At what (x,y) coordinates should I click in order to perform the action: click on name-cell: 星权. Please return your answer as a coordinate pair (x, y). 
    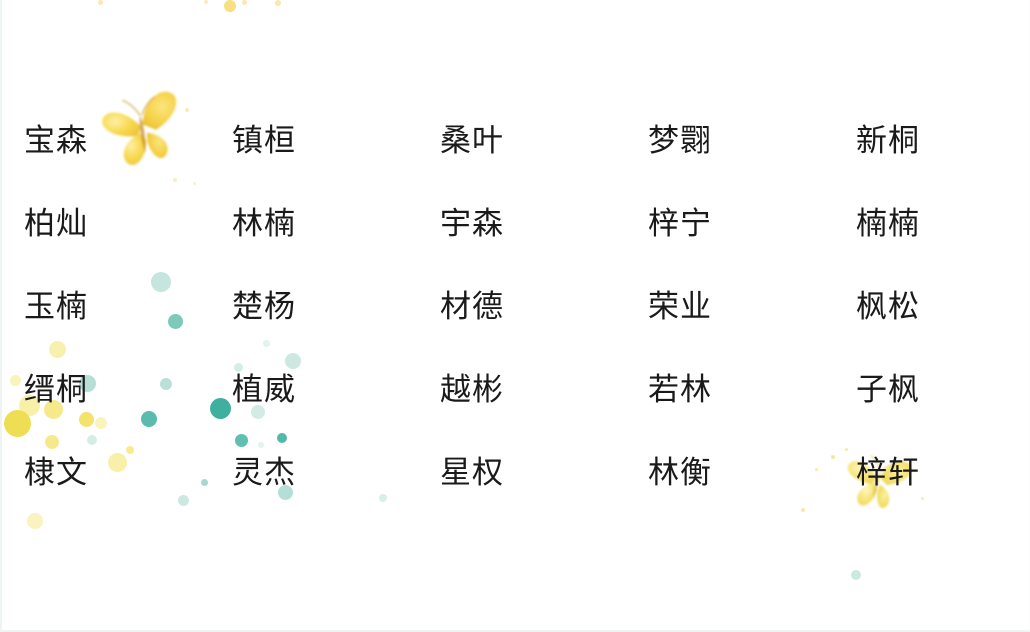
    Looking at the image, I should click on (517, 473).